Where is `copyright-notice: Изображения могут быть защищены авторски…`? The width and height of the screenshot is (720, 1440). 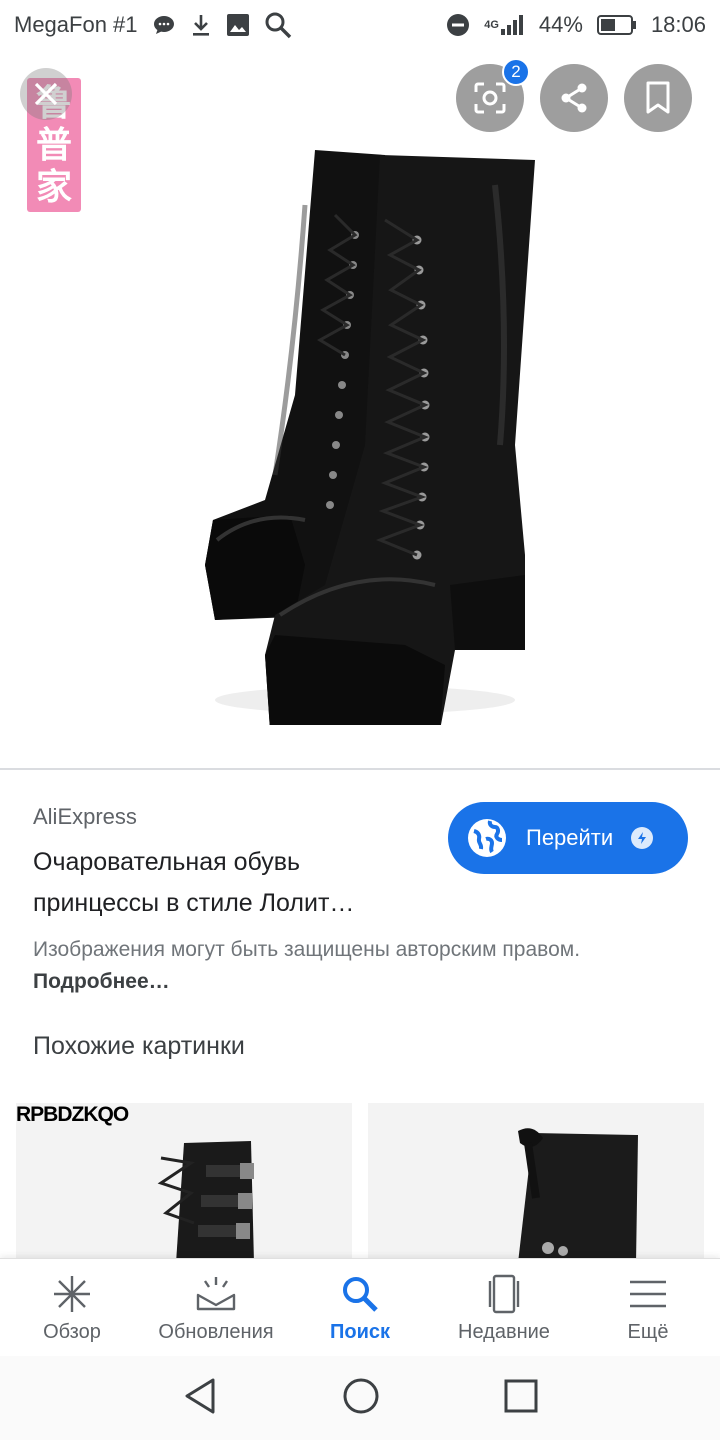
copyright-notice: Изображения могут быть защищены авторски… is located at coordinates (343, 966).